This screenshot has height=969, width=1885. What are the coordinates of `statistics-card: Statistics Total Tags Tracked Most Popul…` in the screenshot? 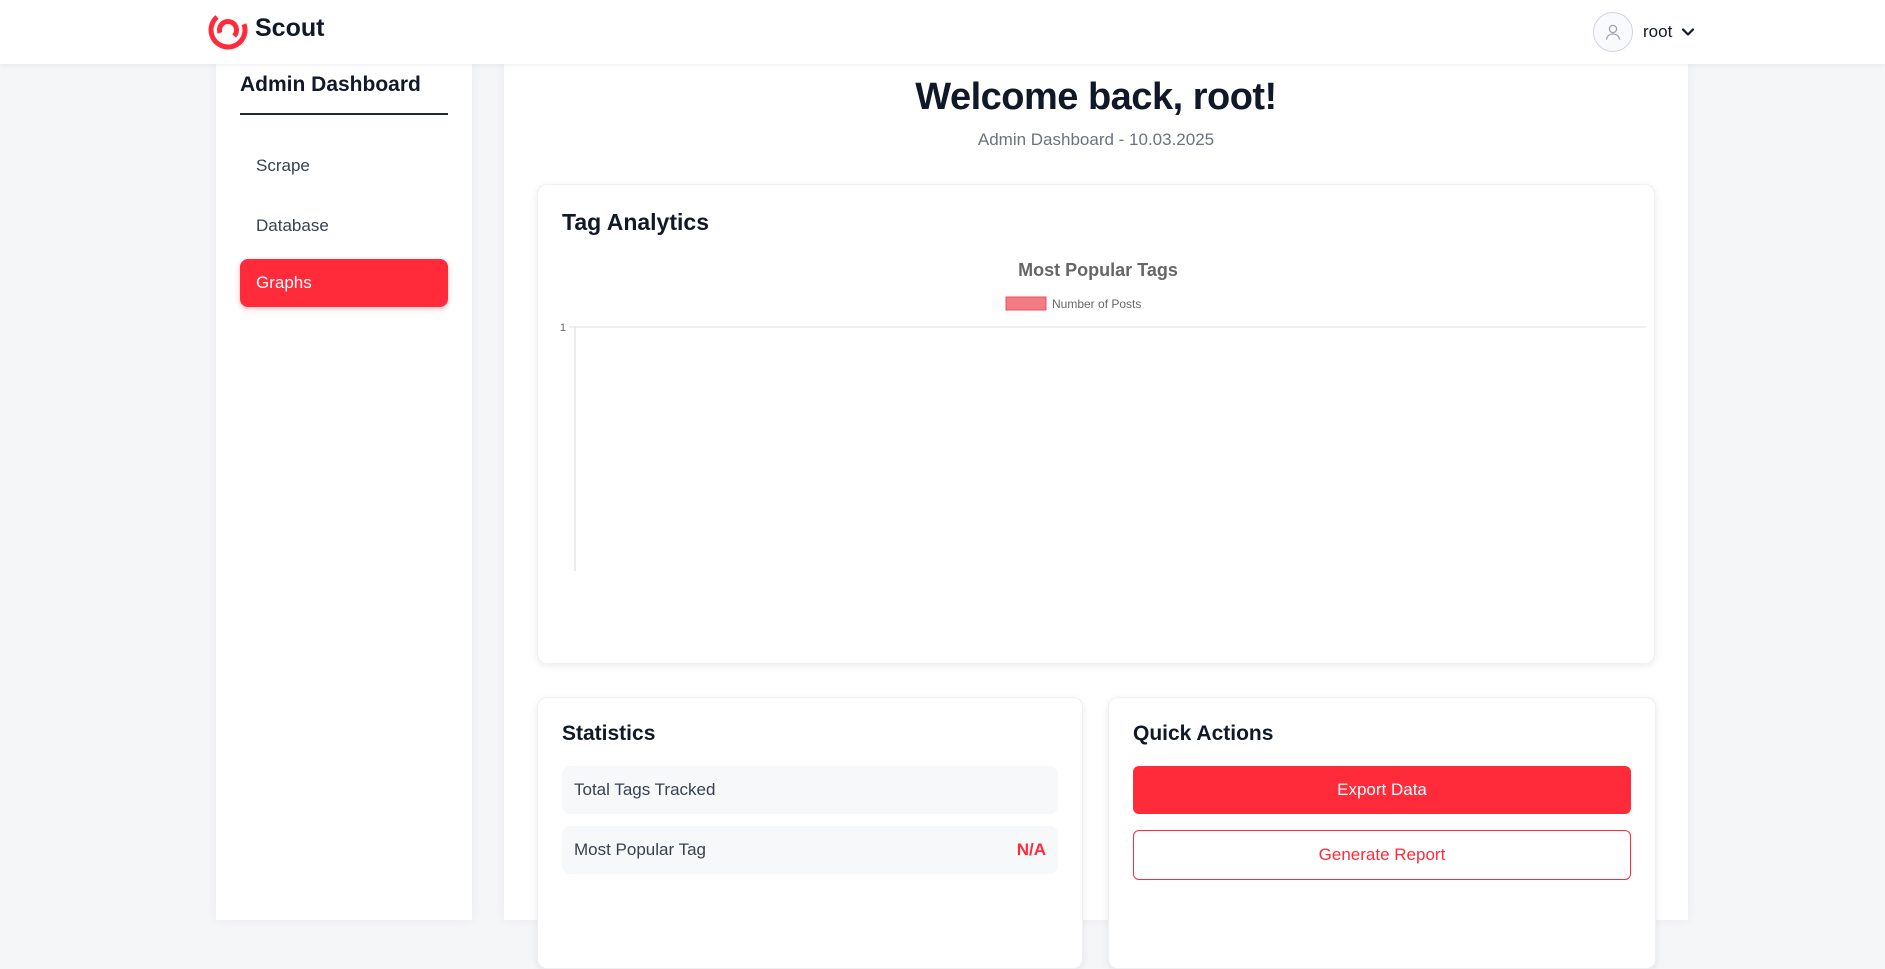 It's located at (810, 833).